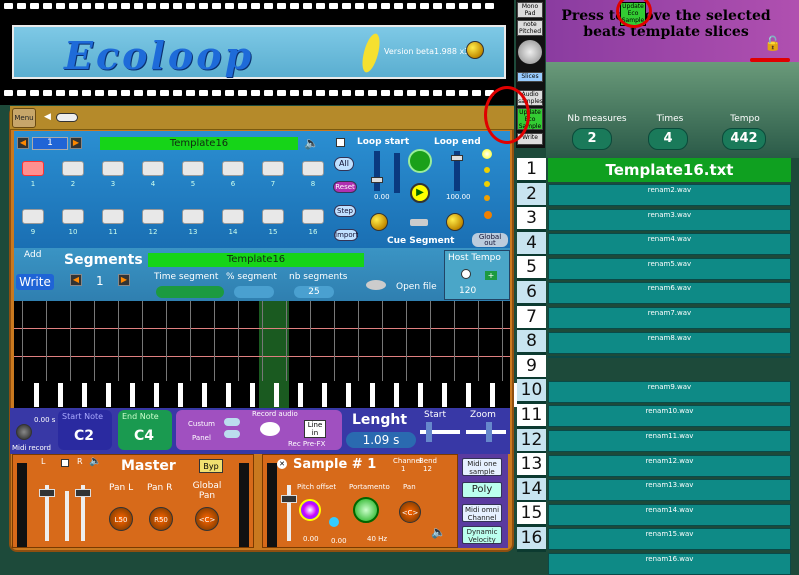 The width and height of the screenshot is (799, 575). What do you see at coordinates (211, 466) in the screenshot?
I see `bypass-button: Byp` at bounding box center [211, 466].